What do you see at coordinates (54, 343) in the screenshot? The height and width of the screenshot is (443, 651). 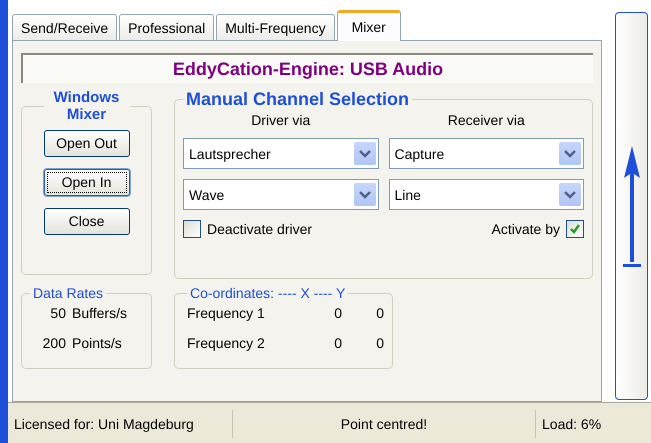 I see `rate-value: 200` at bounding box center [54, 343].